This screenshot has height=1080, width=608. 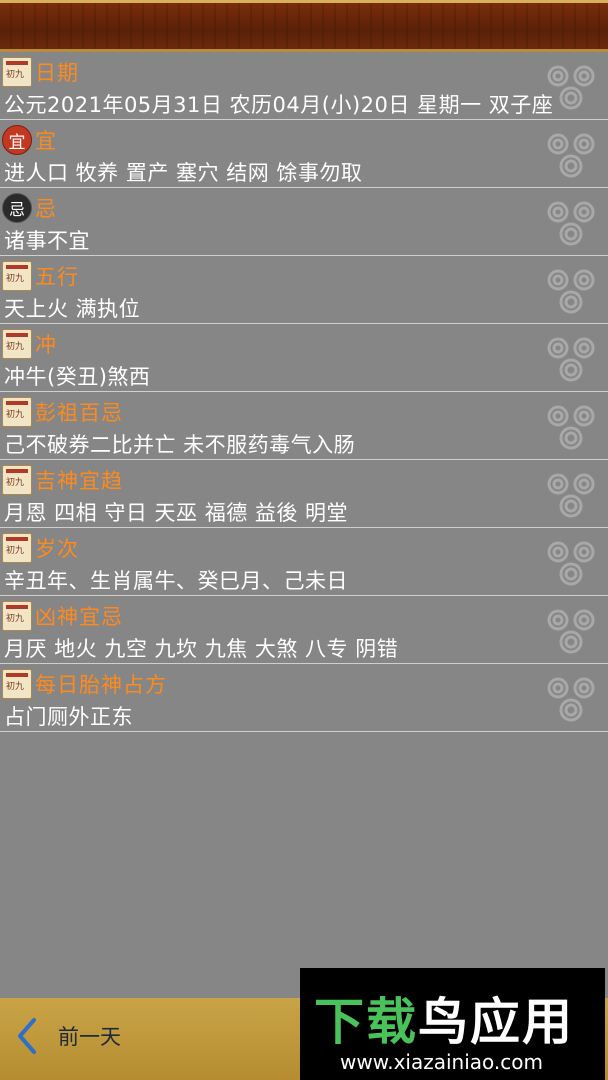 I want to click on list-item-suici: 岁次 辛丑年、生肖属牛、癸巳月、己未日, so click(x=304, y=562).